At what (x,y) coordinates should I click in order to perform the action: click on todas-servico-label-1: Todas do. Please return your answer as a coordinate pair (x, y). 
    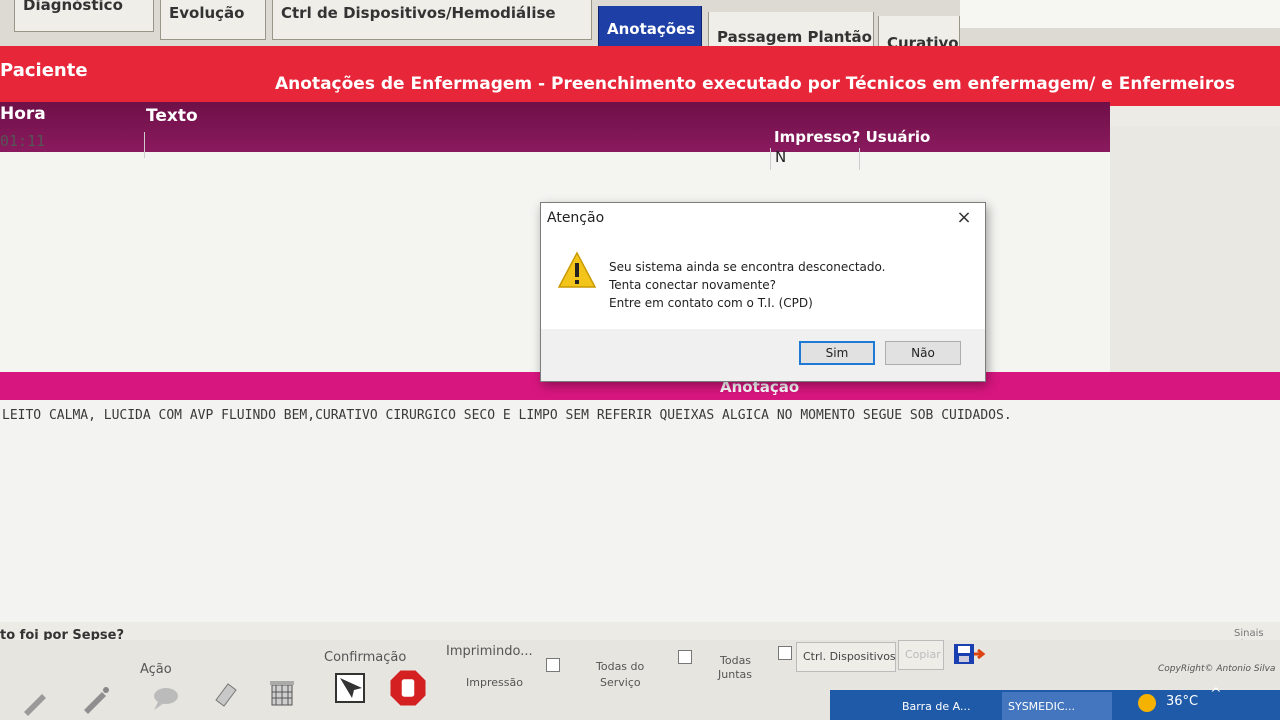
    Looking at the image, I should click on (620, 666).